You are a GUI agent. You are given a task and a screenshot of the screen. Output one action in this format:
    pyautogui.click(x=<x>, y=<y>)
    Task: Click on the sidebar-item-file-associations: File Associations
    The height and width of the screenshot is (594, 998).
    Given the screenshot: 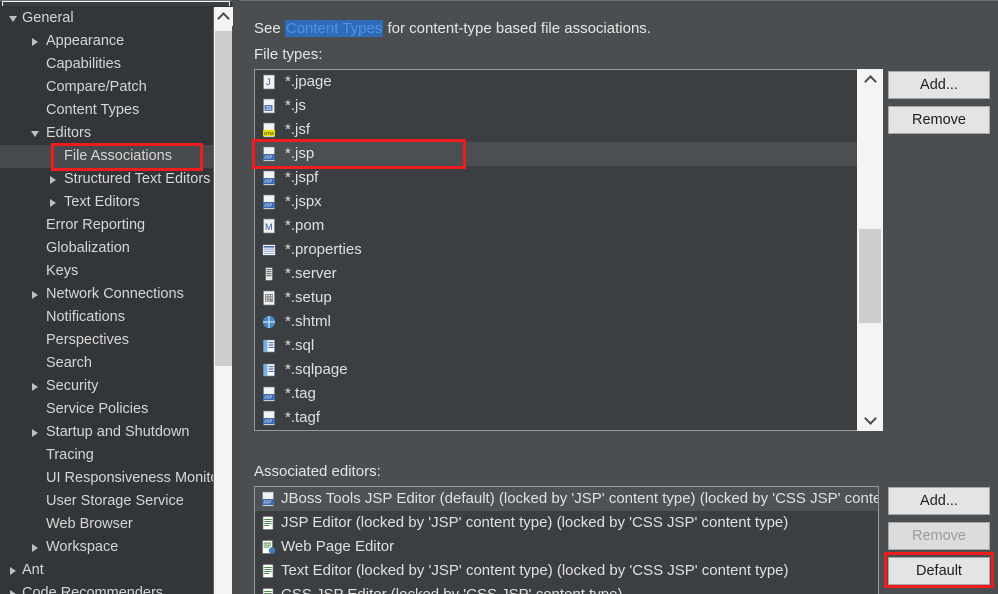 What is the action you would take?
    pyautogui.click(x=106, y=156)
    